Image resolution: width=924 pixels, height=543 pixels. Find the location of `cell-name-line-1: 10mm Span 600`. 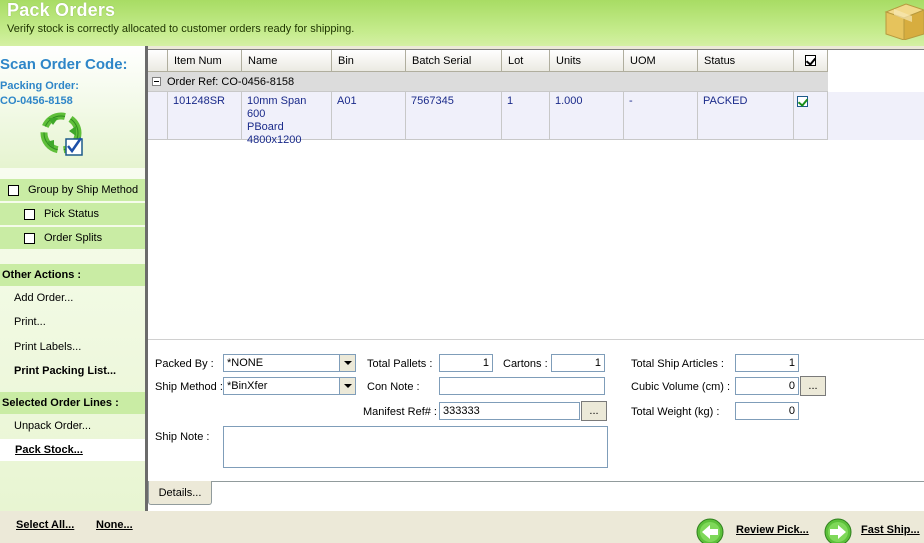

cell-name-line-1: 10mm Span 600 is located at coordinates (277, 107).